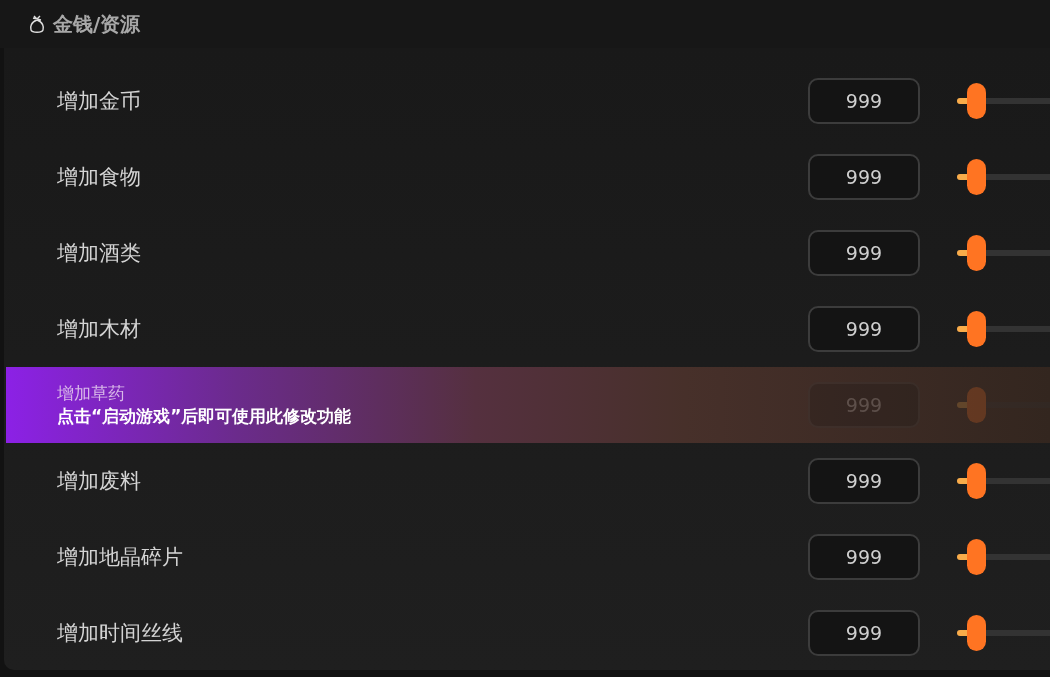 The image size is (1050, 677). I want to click on row-label: 增加酒类, so click(99, 253).